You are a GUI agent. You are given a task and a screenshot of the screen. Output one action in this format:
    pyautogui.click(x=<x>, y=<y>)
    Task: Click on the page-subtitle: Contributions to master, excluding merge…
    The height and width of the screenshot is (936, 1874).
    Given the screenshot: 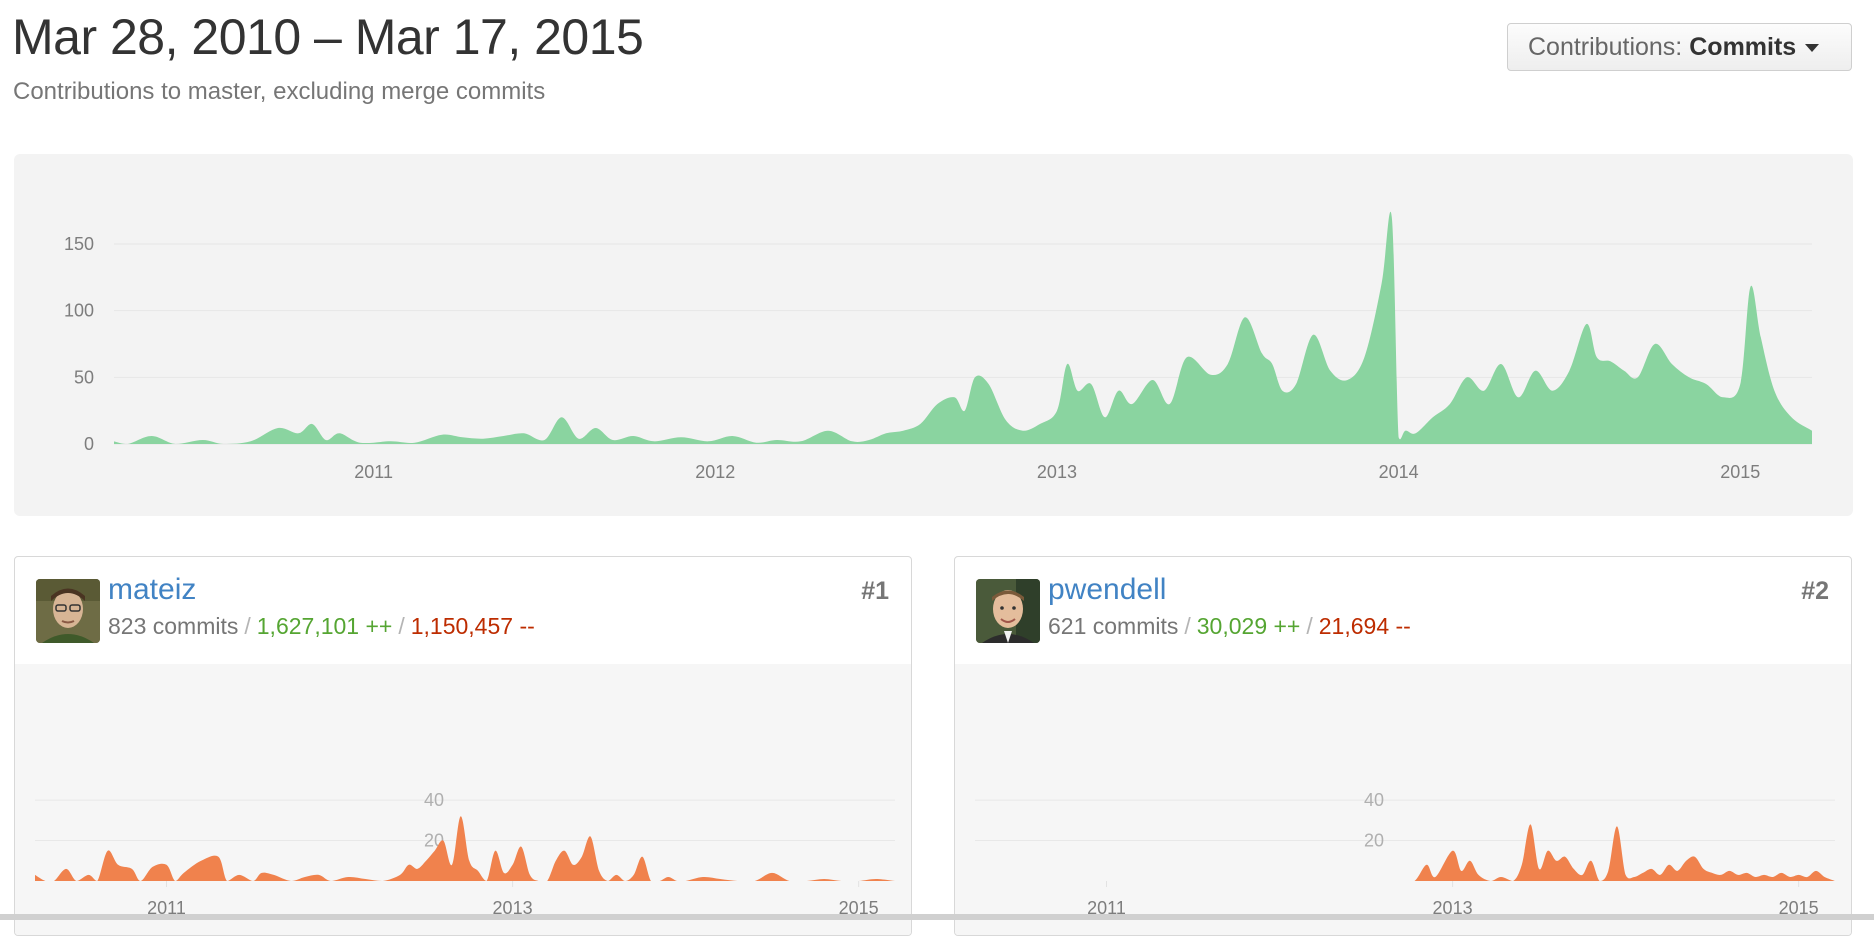 What is the action you would take?
    pyautogui.click(x=279, y=91)
    